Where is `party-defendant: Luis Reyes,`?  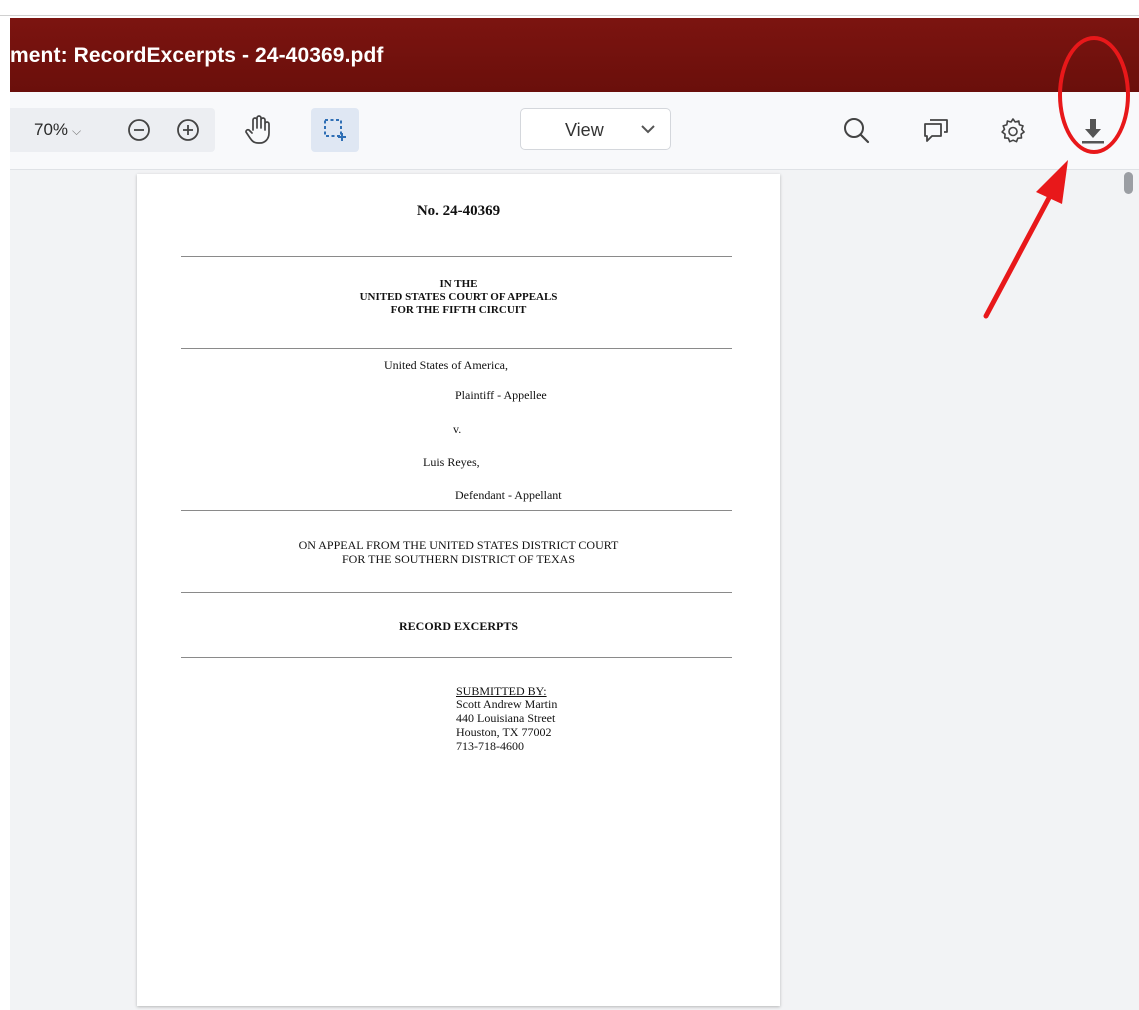
party-defendant: Luis Reyes, is located at coordinates (451, 462).